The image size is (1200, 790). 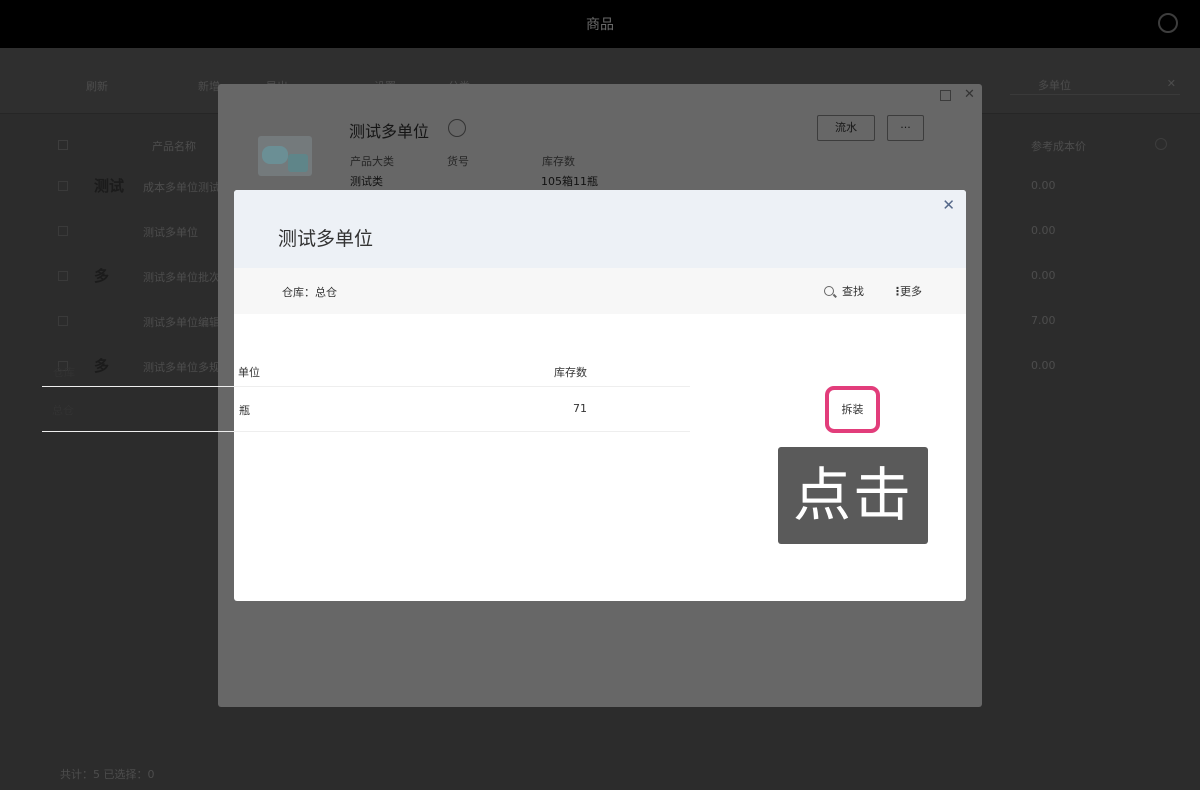 I want to click on split-button: 拆装, so click(x=852, y=409).